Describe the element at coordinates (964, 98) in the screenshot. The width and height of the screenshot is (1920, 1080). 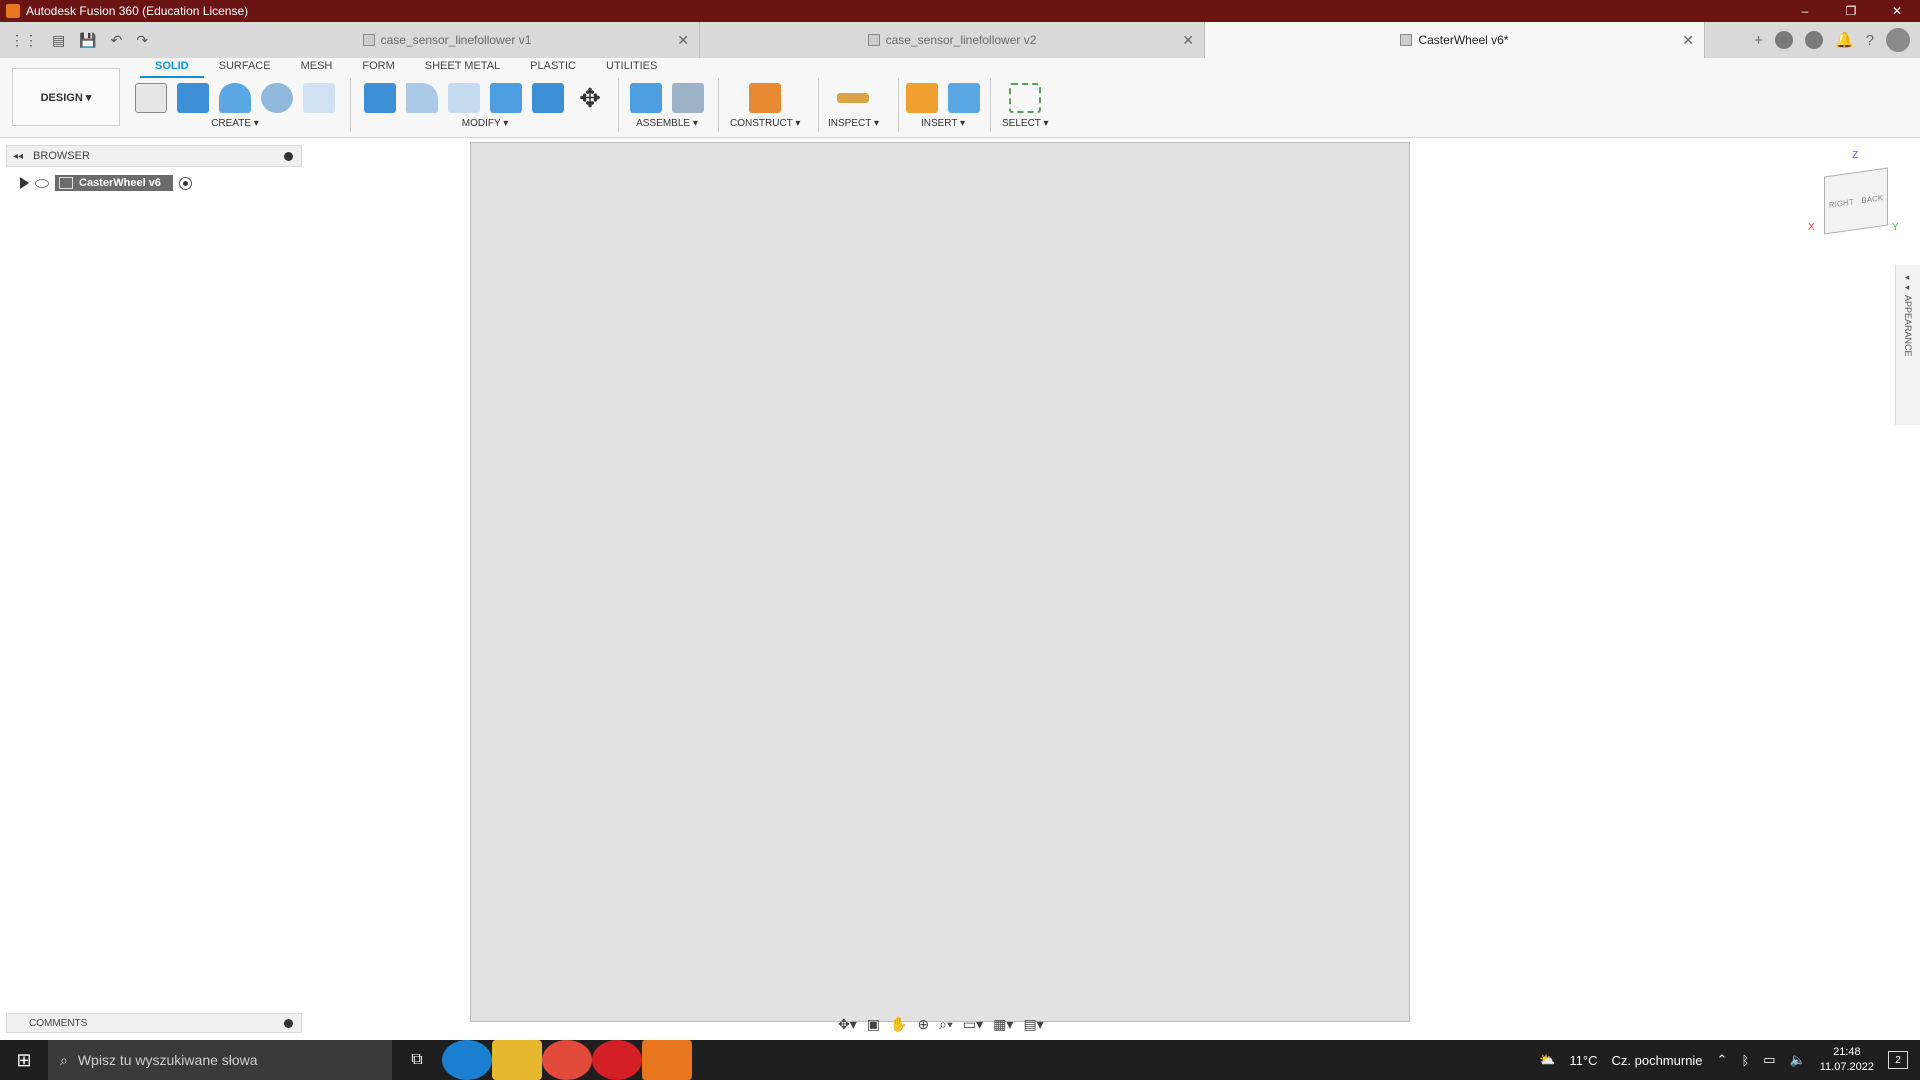
I see `canvas-image-icon` at that location.